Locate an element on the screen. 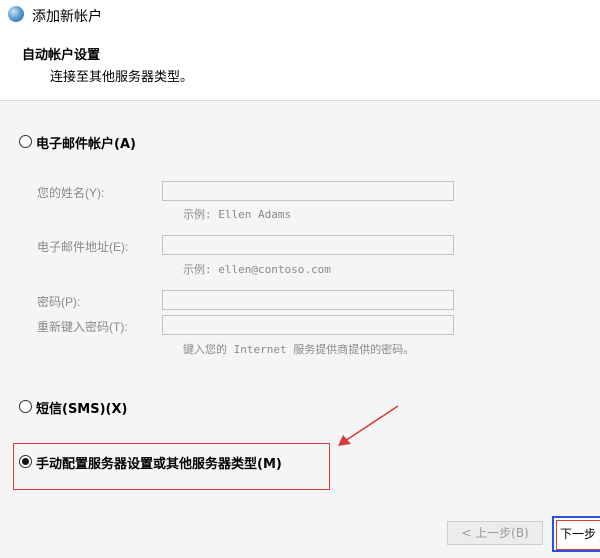 The image size is (600, 558). manual-config-radio is located at coordinates (25, 461).